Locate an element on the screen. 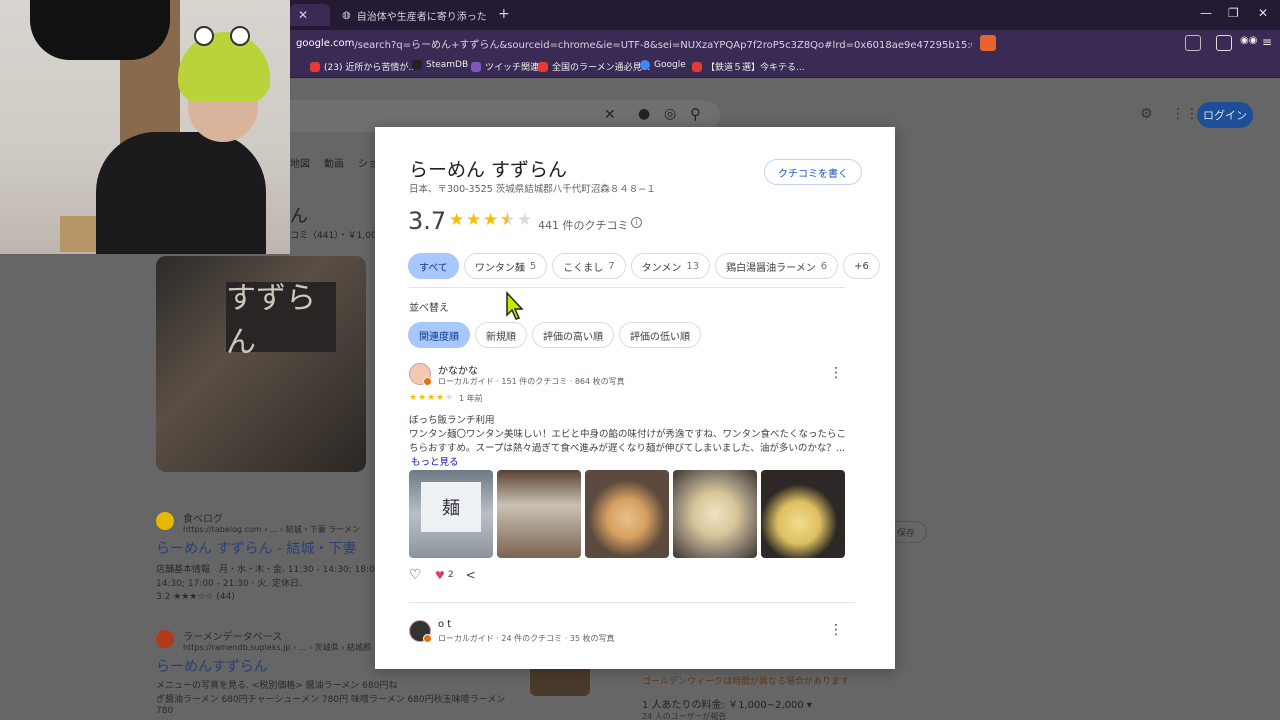 This screenshot has height=720, width=1280. result-url: https://tabelog.com › ... › 結城・下妻 ラーメン is located at coordinates (271, 529).